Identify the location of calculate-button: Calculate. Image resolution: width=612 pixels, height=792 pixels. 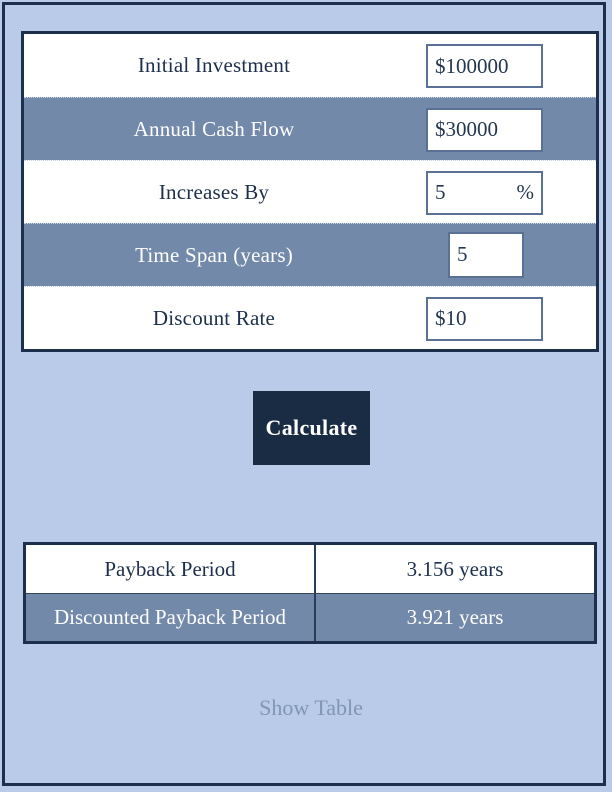
(311, 428).